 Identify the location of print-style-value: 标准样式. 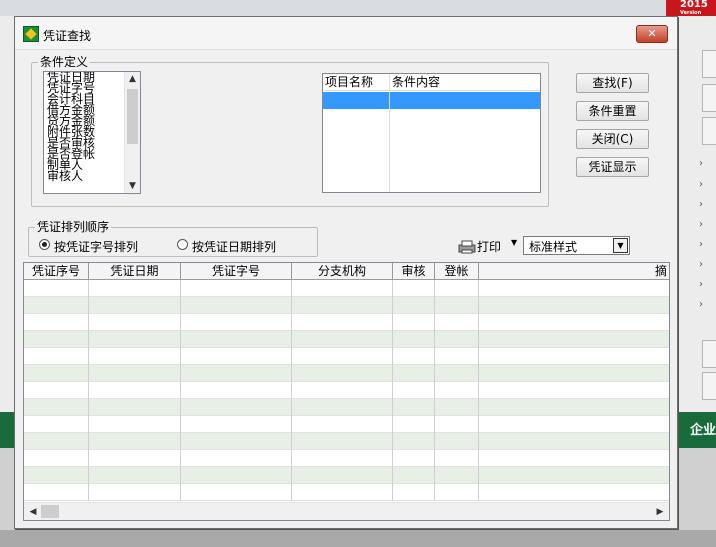
(553, 247).